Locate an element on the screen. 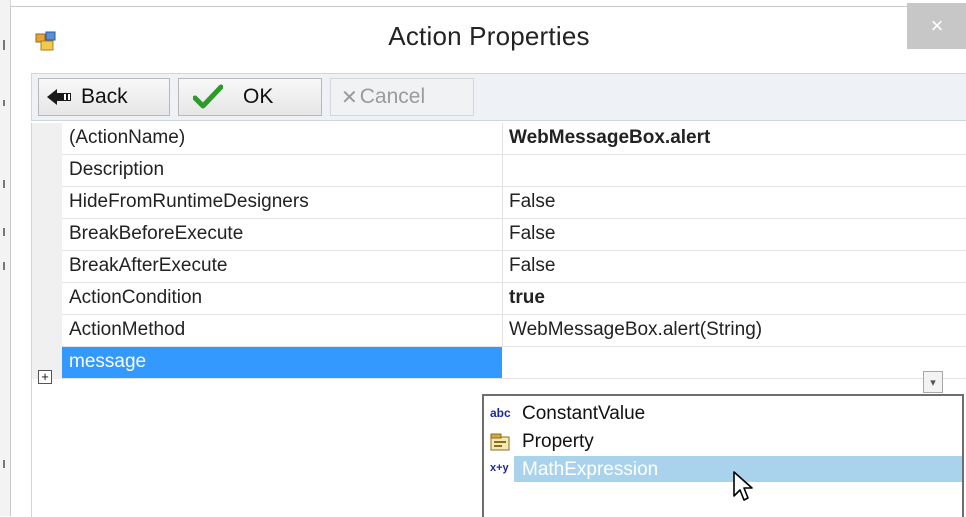 The image size is (966, 517). property-row-action-name: (ActionName) WebMessageBox.alert is located at coordinates (514, 139).